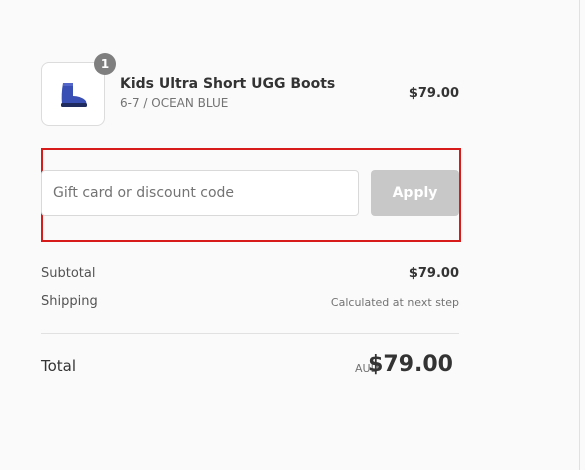  I want to click on shipping-label: Shipping, so click(69, 301).